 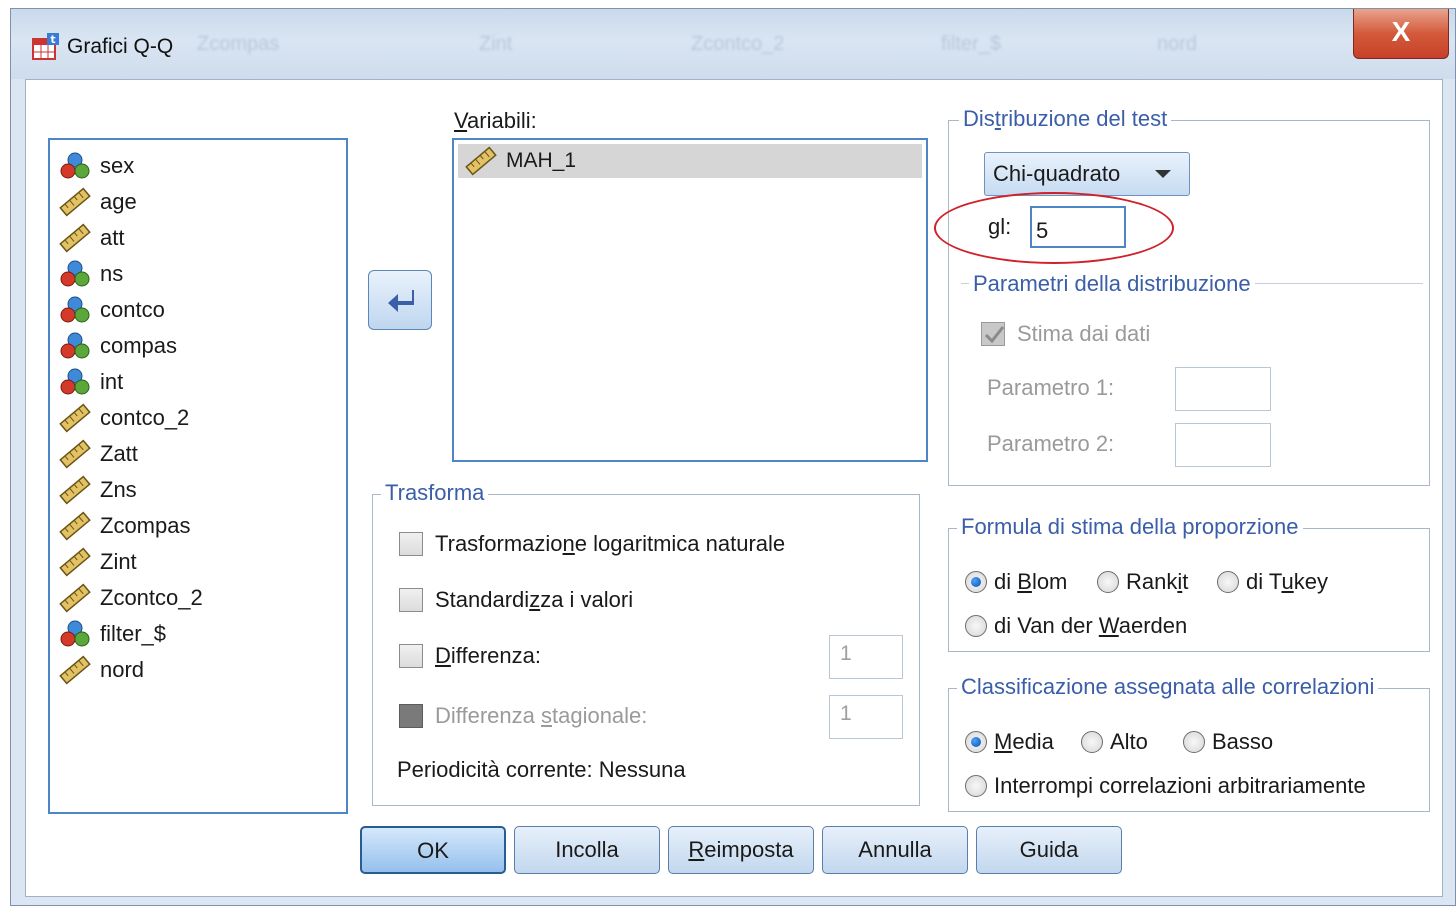 What do you see at coordinates (198, 382) in the screenshot?
I see `variable-list-item: int` at bounding box center [198, 382].